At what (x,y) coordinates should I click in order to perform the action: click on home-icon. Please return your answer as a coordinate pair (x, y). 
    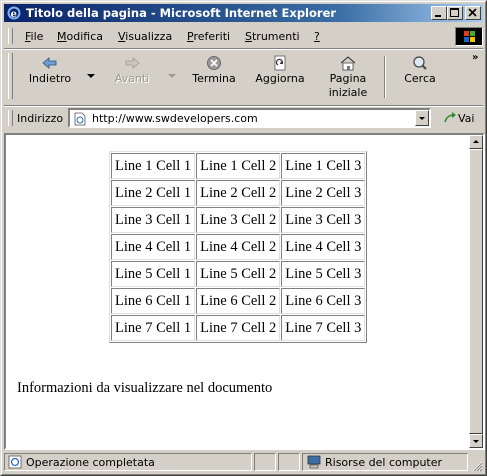
    Looking at the image, I should click on (348, 63).